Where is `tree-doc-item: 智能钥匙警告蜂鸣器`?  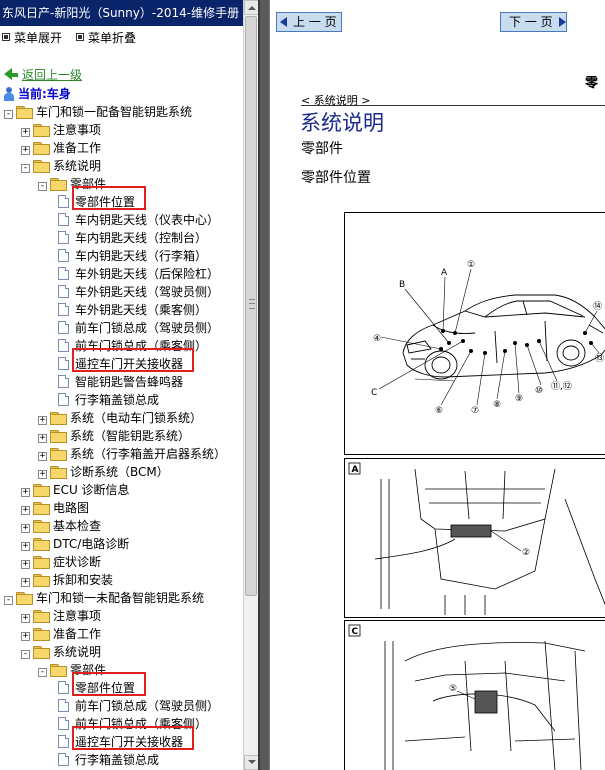 tree-doc-item: 智能钥匙警告蜂鸣器 is located at coordinates (120, 382).